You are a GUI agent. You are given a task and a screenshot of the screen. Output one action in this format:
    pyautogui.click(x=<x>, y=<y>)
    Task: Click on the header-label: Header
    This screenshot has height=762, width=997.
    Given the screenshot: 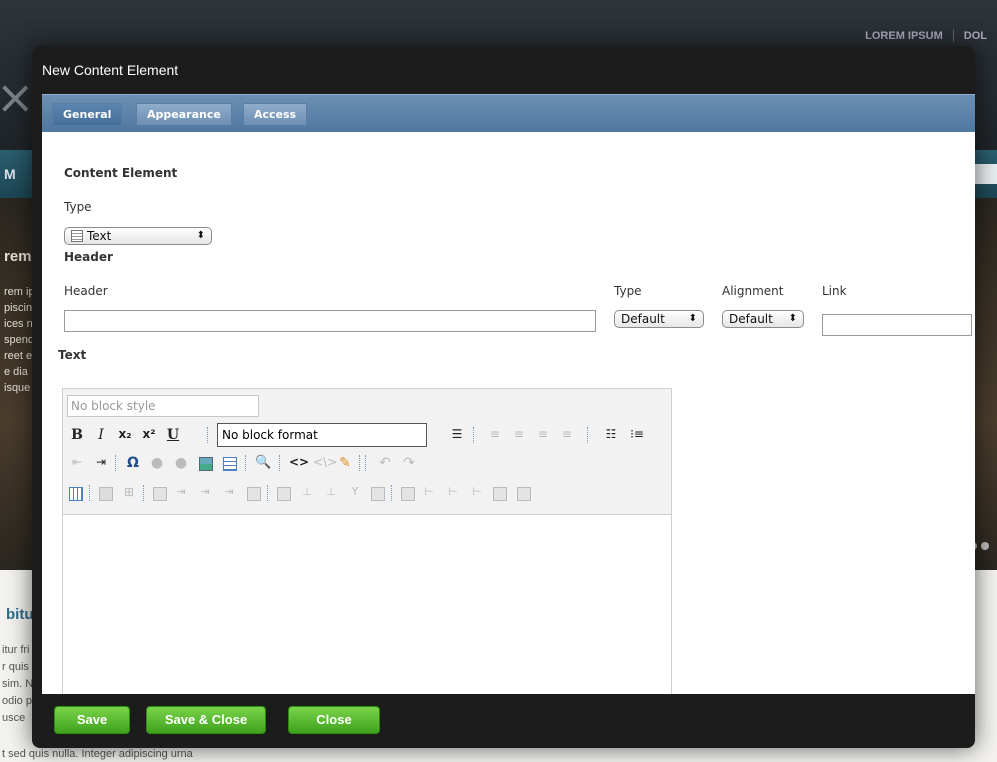 What is the action you would take?
    pyautogui.click(x=86, y=291)
    